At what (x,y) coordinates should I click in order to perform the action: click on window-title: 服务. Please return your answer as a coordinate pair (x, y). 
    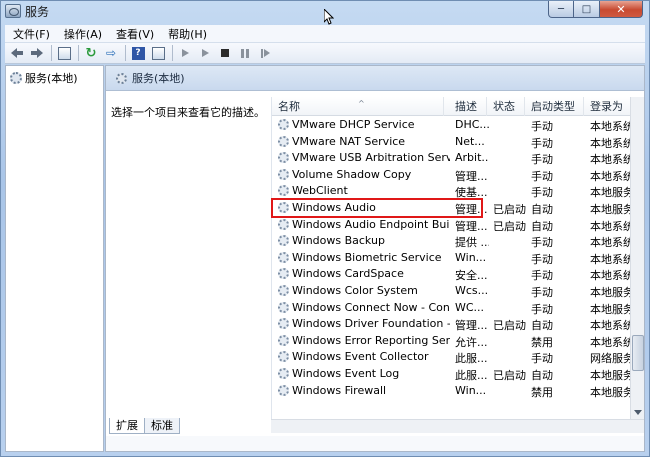
    Looking at the image, I should click on (37, 11).